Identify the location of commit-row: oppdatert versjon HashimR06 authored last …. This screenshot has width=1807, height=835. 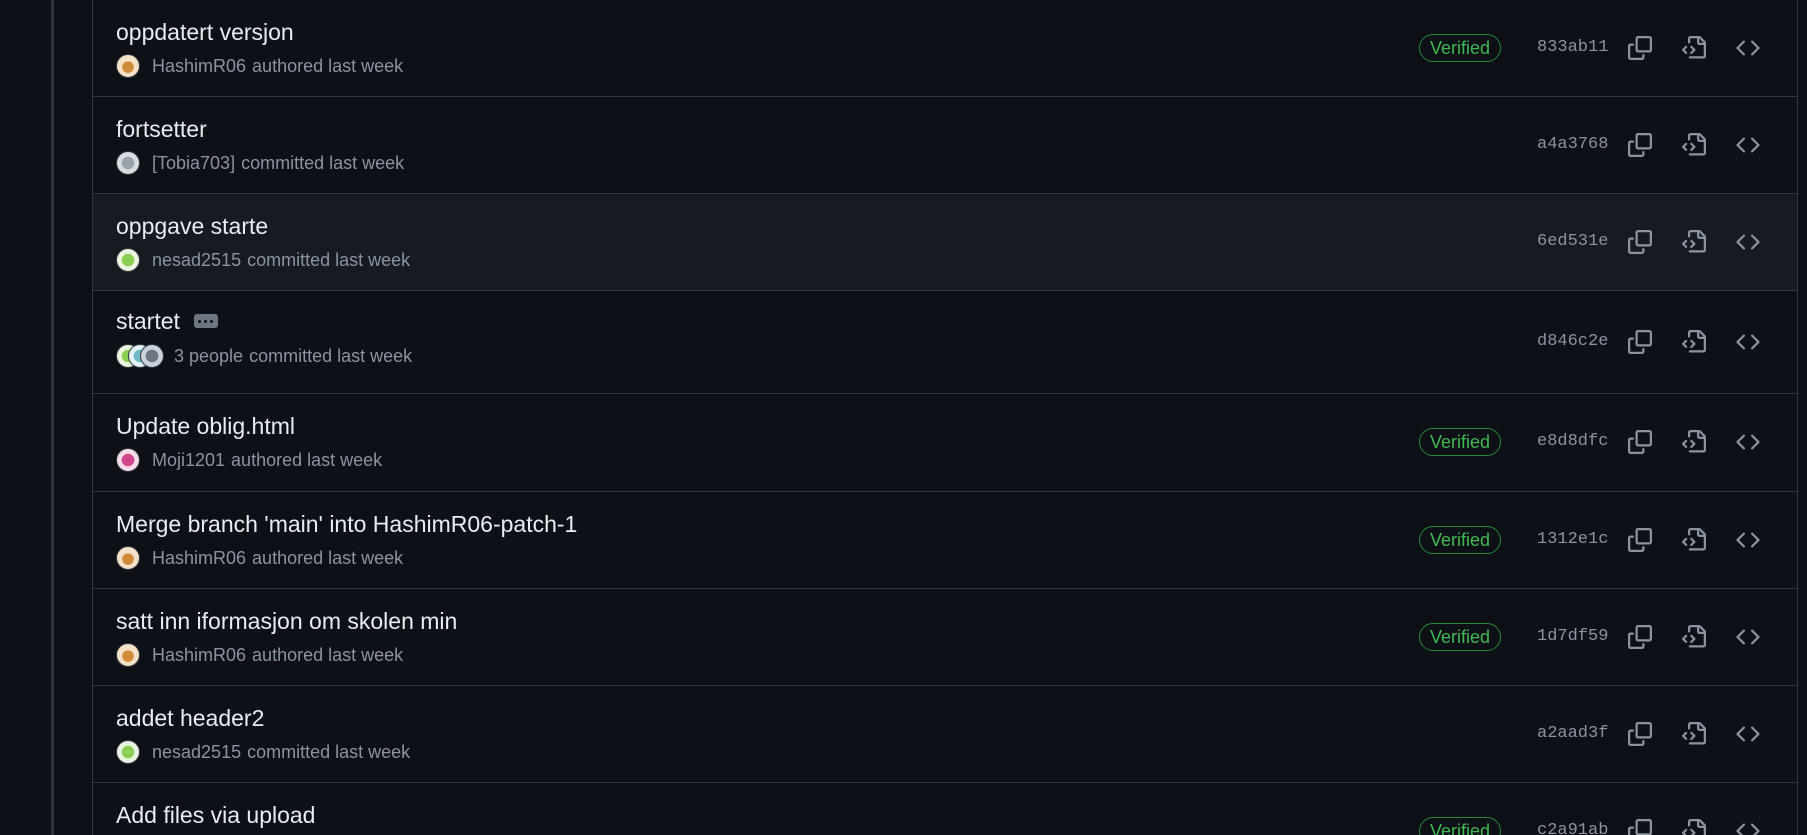
(945, 48).